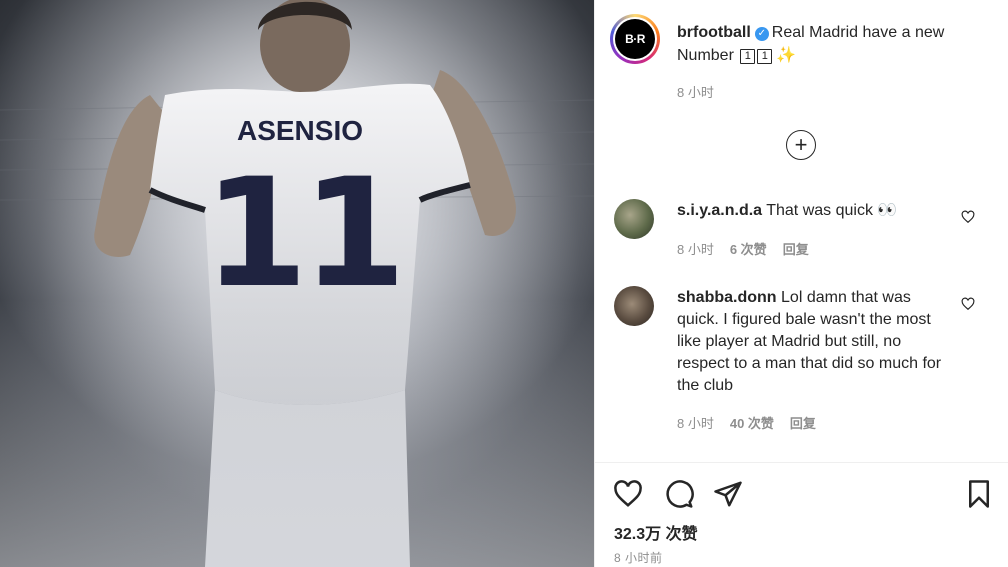  Describe the element at coordinates (979, 494) in the screenshot. I see `bookmark-icon` at that location.